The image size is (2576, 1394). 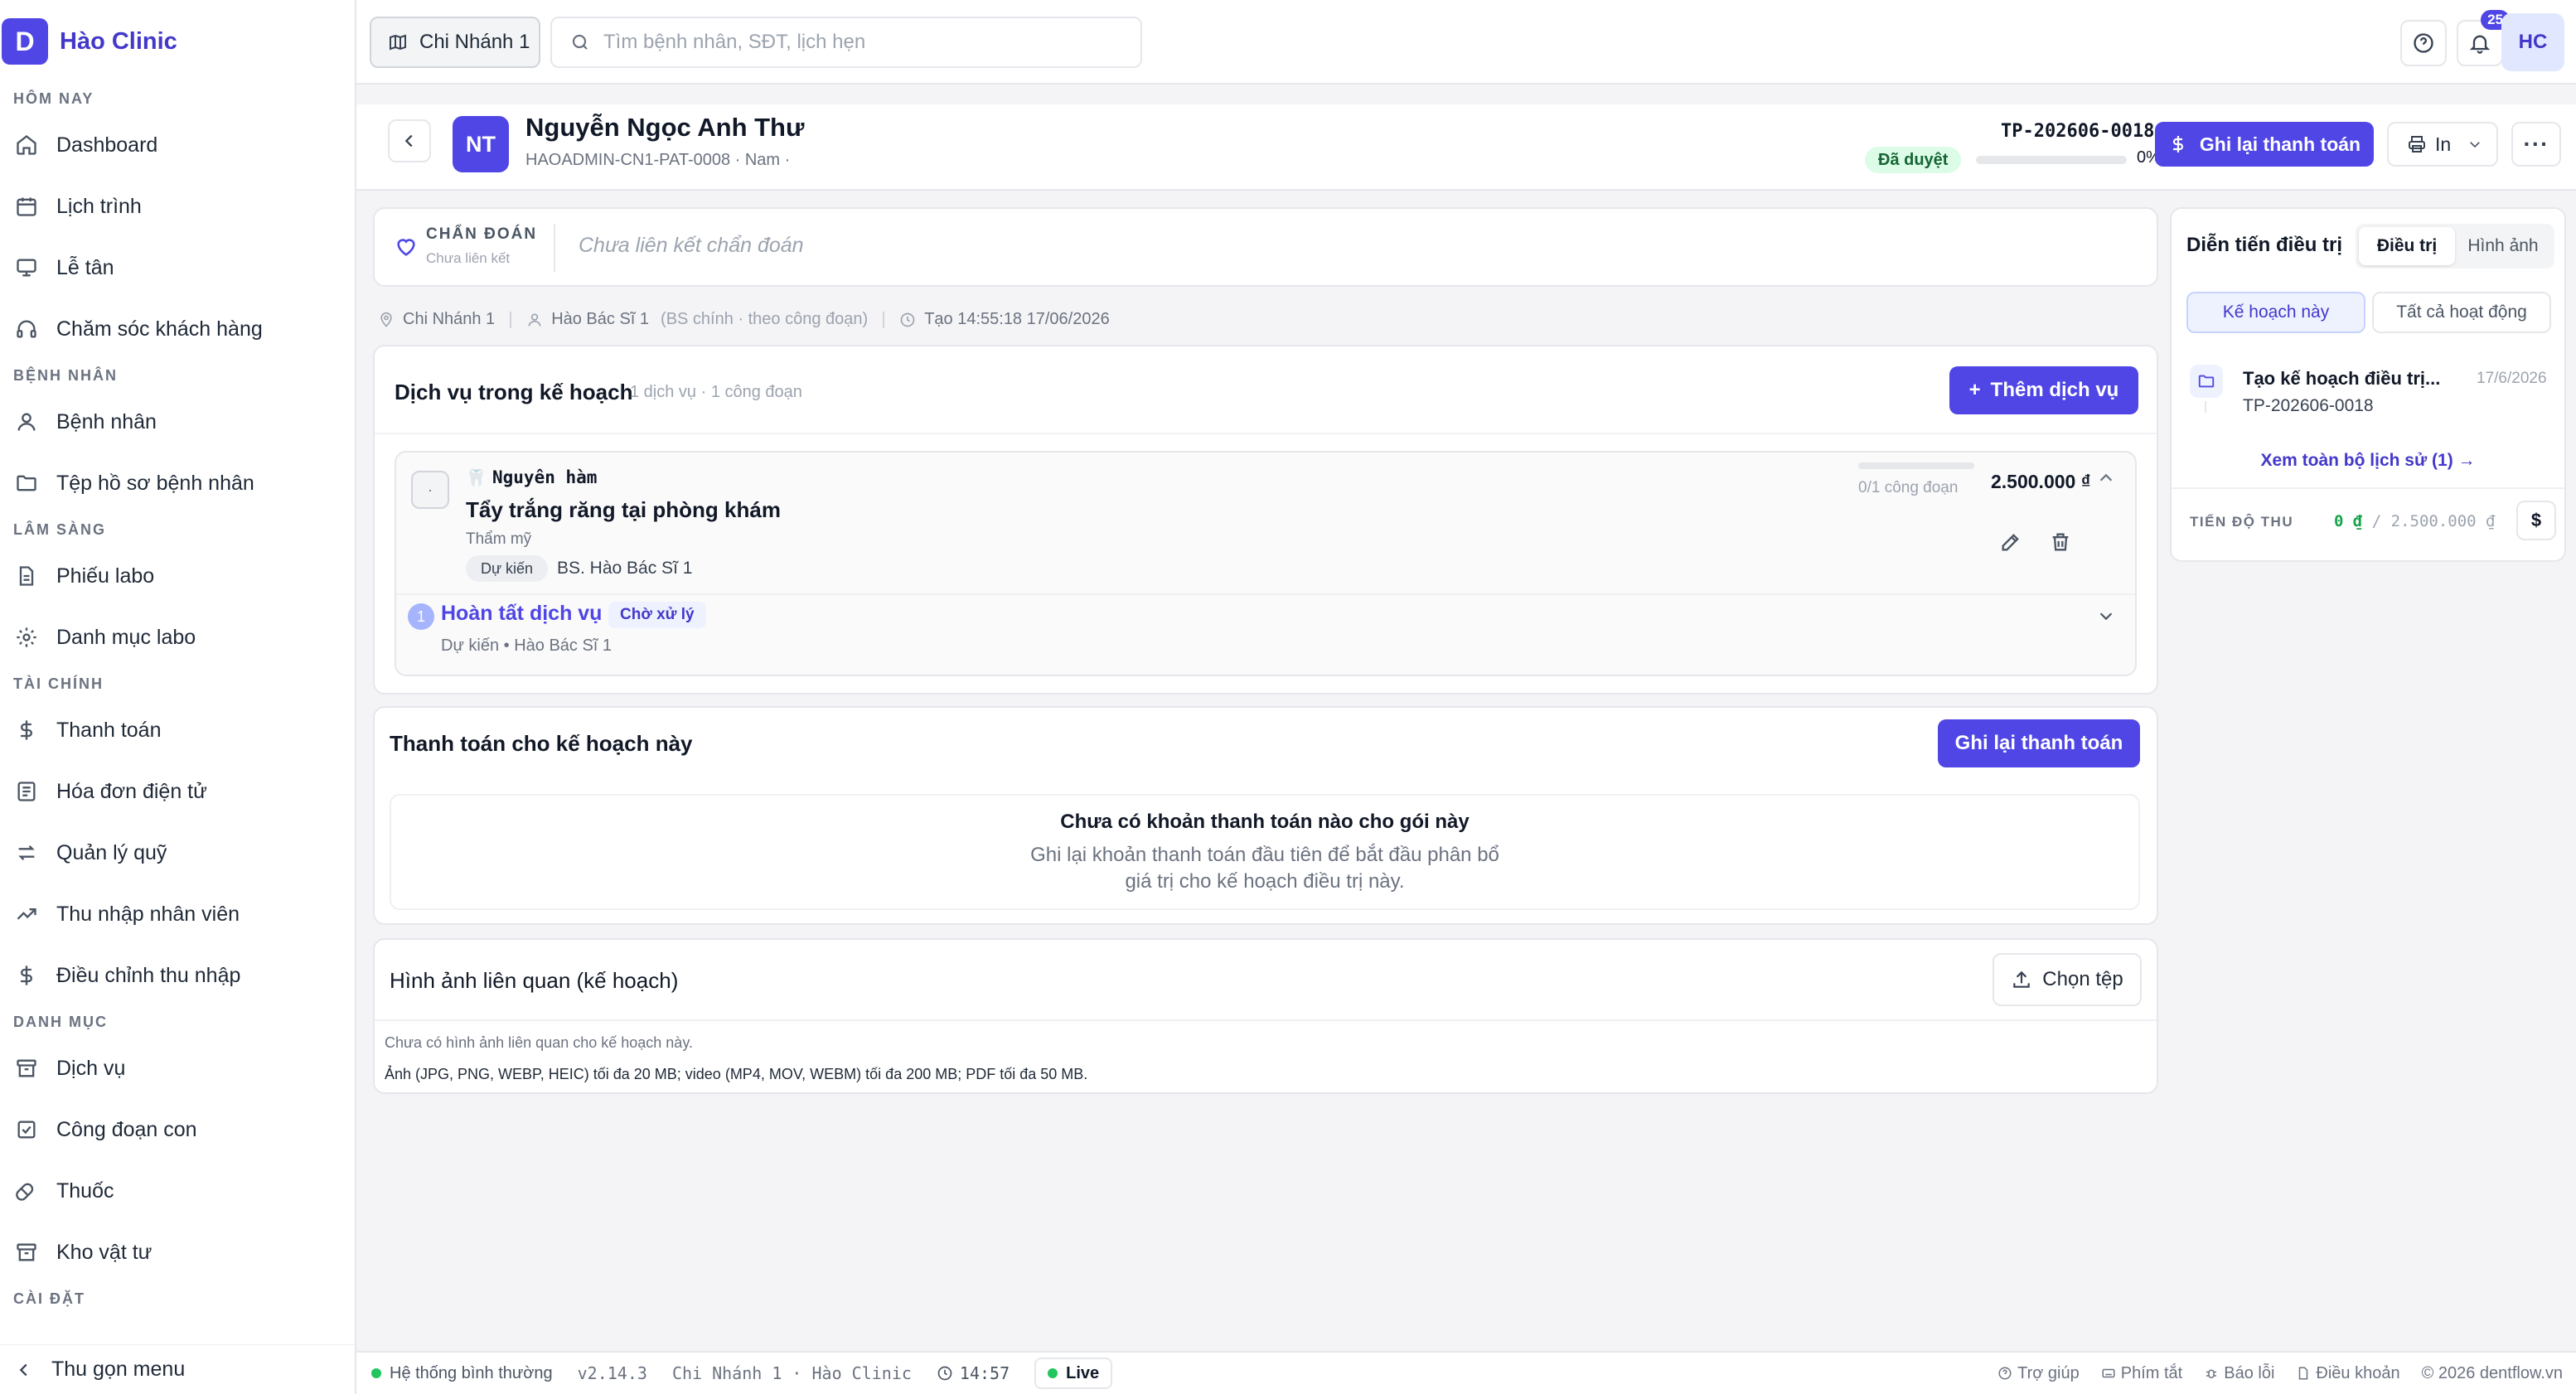 What do you see at coordinates (2480, 44) in the screenshot?
I see `bell-icon` at bounding box center [2480, 44].